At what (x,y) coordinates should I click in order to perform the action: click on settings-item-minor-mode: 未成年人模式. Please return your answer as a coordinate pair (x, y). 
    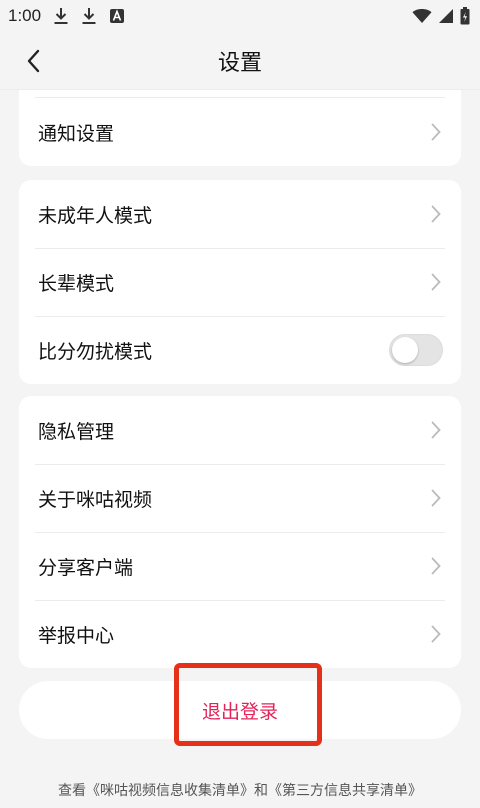
    Looking at the image, I should click on (240, 214).